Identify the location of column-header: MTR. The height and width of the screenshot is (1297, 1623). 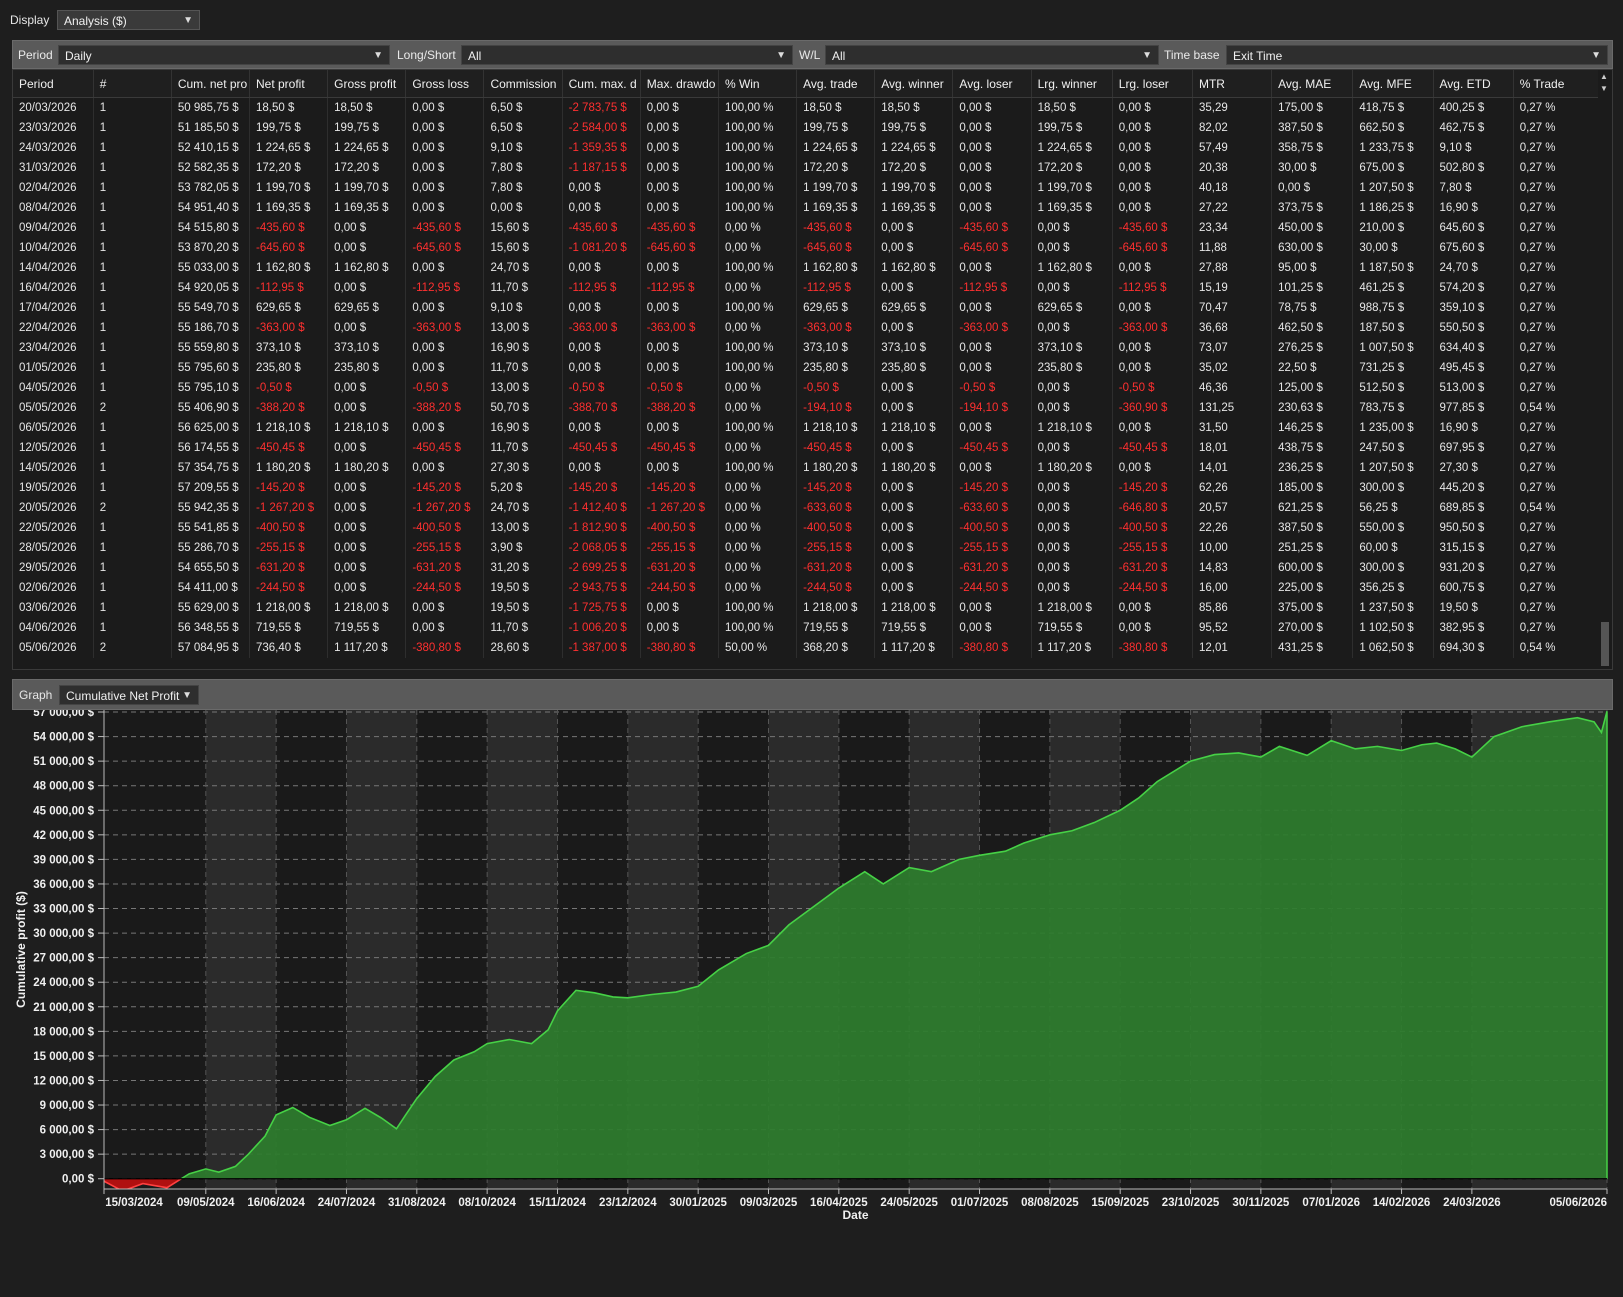
(1232, 84).